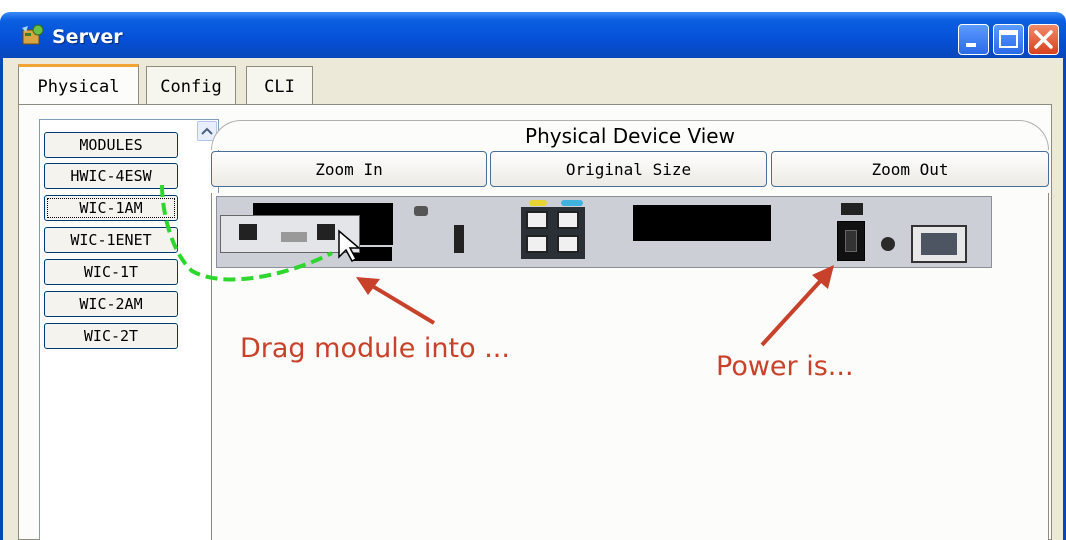 The height and width of the screenshot is (540, 1066). What do you see at coordinates (459, 239) in the screenshot?
I see `usb-port` at bounding box center [459, 239].